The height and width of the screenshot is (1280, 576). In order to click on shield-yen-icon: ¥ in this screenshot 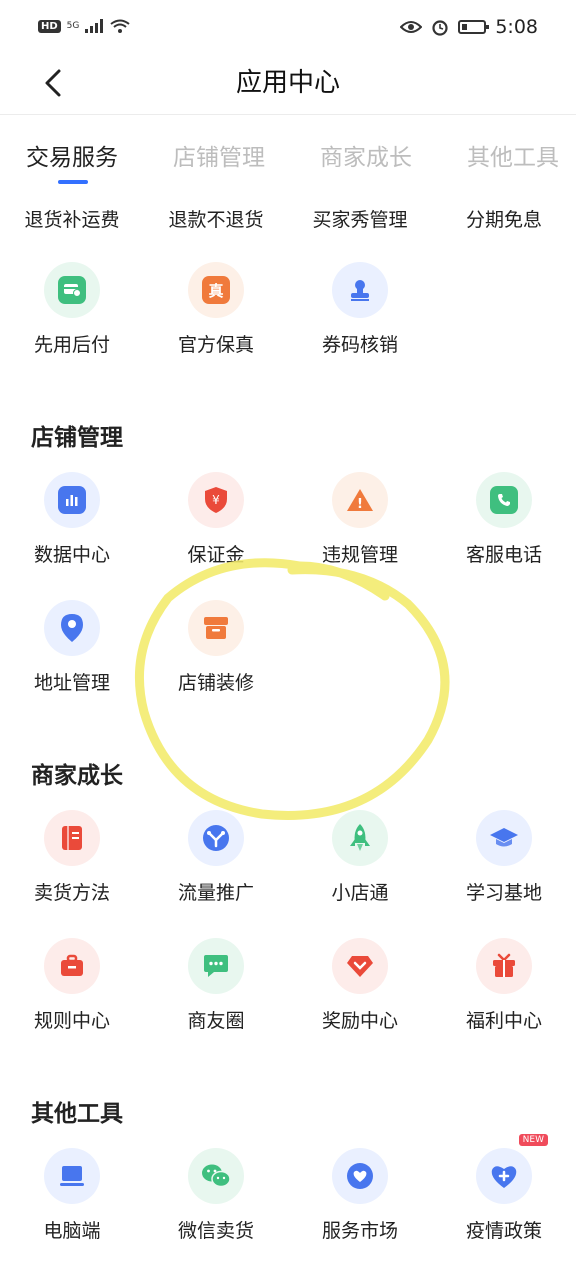, I will do `click(216, 500)`.